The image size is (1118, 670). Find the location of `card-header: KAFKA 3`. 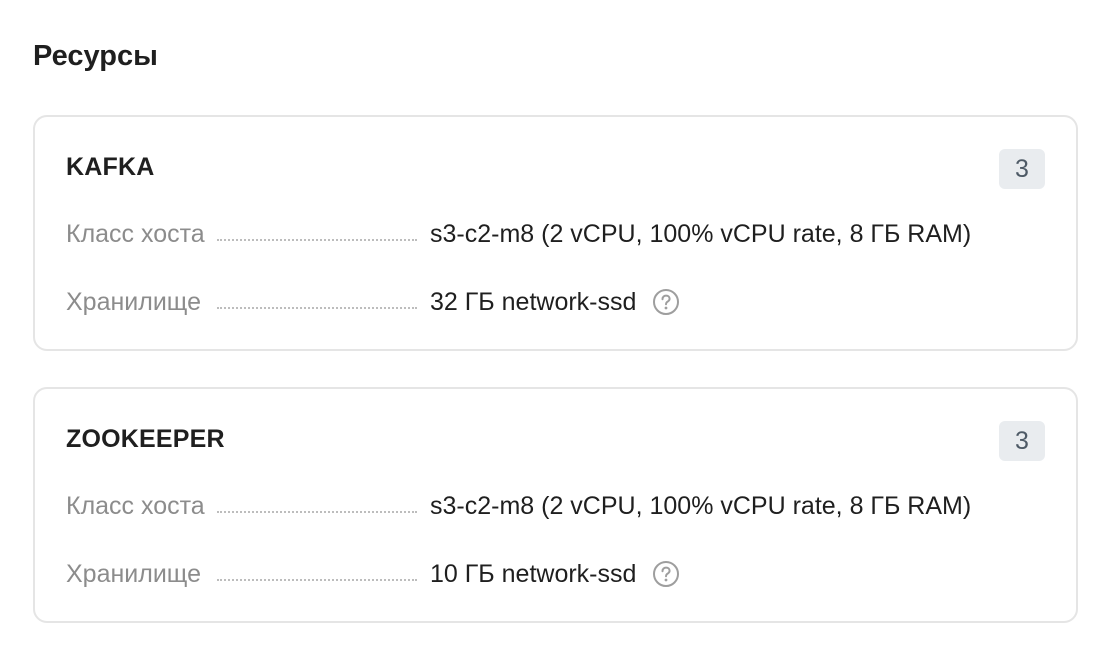

card-header: KAFKA 3 is located at coordinates (555, 169).